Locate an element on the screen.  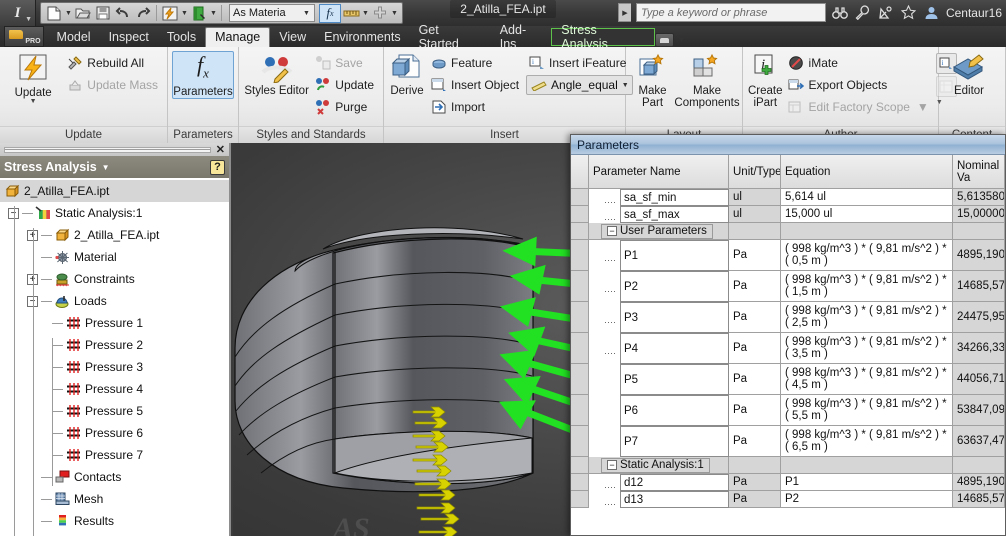
table-row: sa_sf_min ul 5,614 ul 5,613580 is located at coordinates (788, 197).